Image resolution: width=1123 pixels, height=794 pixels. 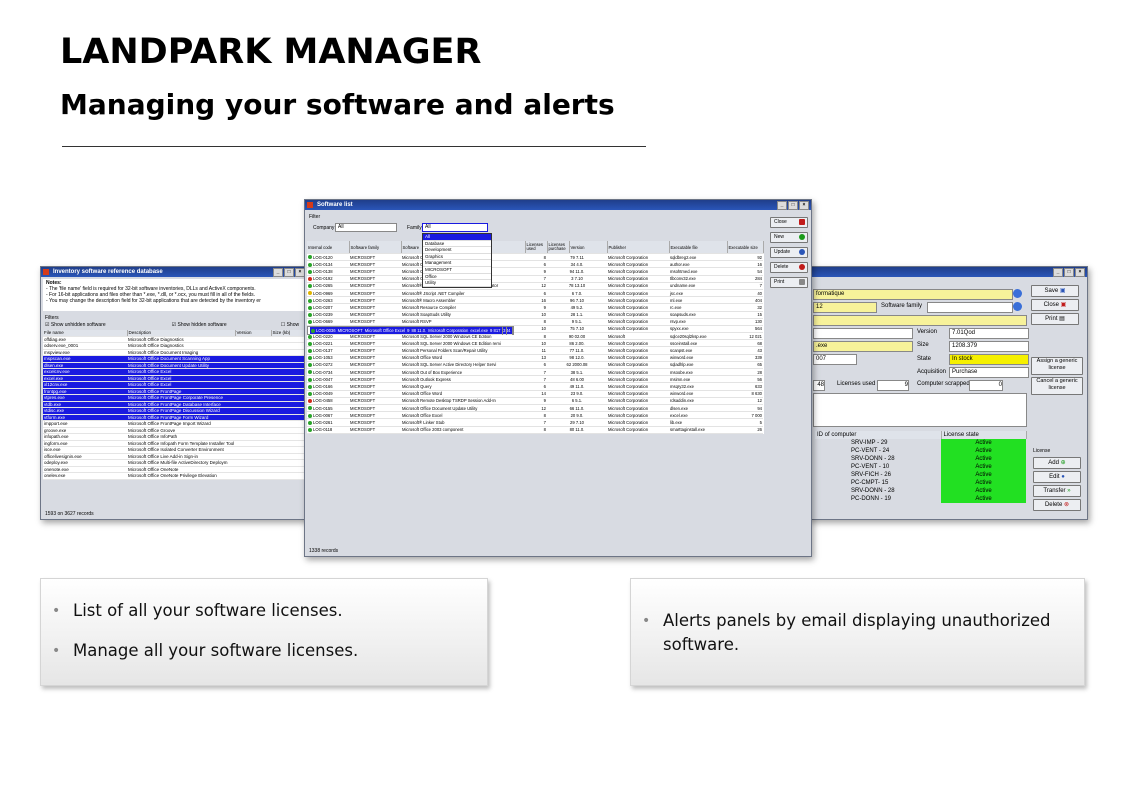 I want to click on dropdown-option: All, so click(x=457, y=237).